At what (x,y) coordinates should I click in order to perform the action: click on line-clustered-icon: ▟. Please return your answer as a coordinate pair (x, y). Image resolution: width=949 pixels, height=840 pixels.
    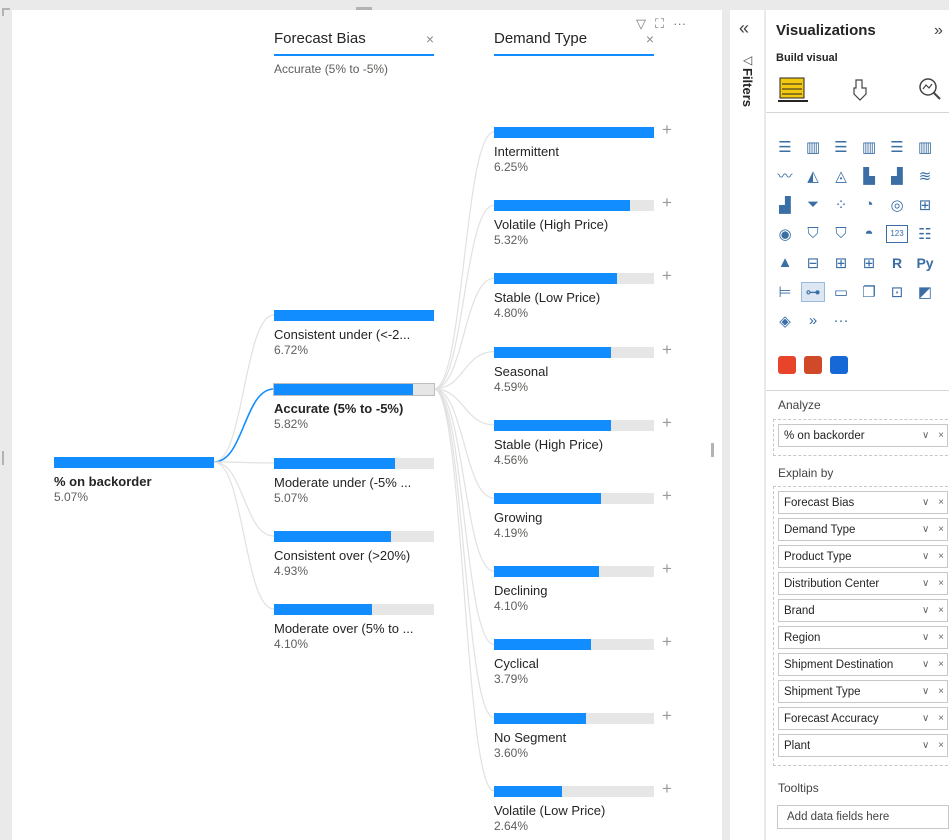
    Looking at the image, I should click on (897, 176).